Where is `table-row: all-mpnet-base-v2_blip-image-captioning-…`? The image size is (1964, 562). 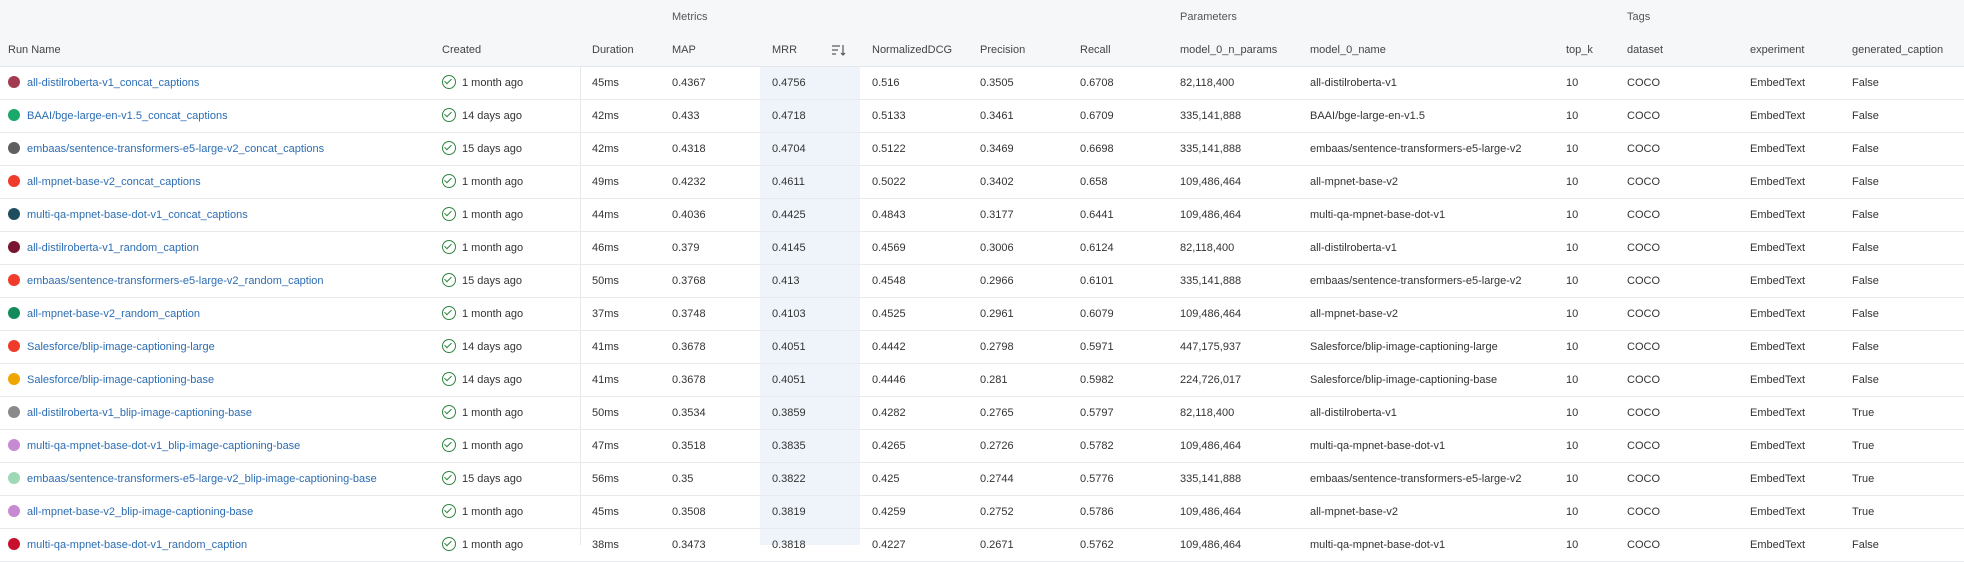
table-row: all-mpnet-base-v2_blip-image-captioning-… is located at coordinates (982, 512).